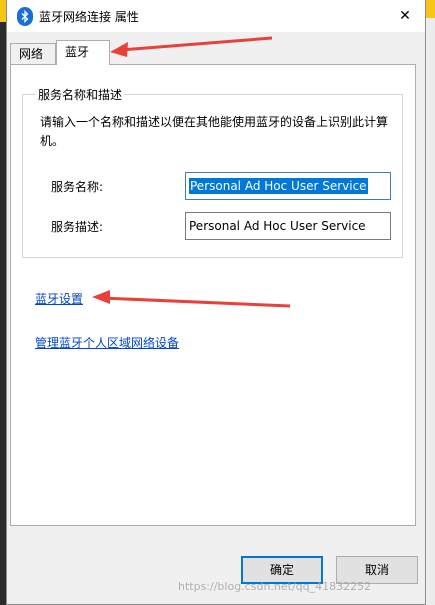  What do you see at coordinates (83, 52) in the screenshot?
I see `tab-bluetooth: 蓝牙` at bounding box center [83, 52].